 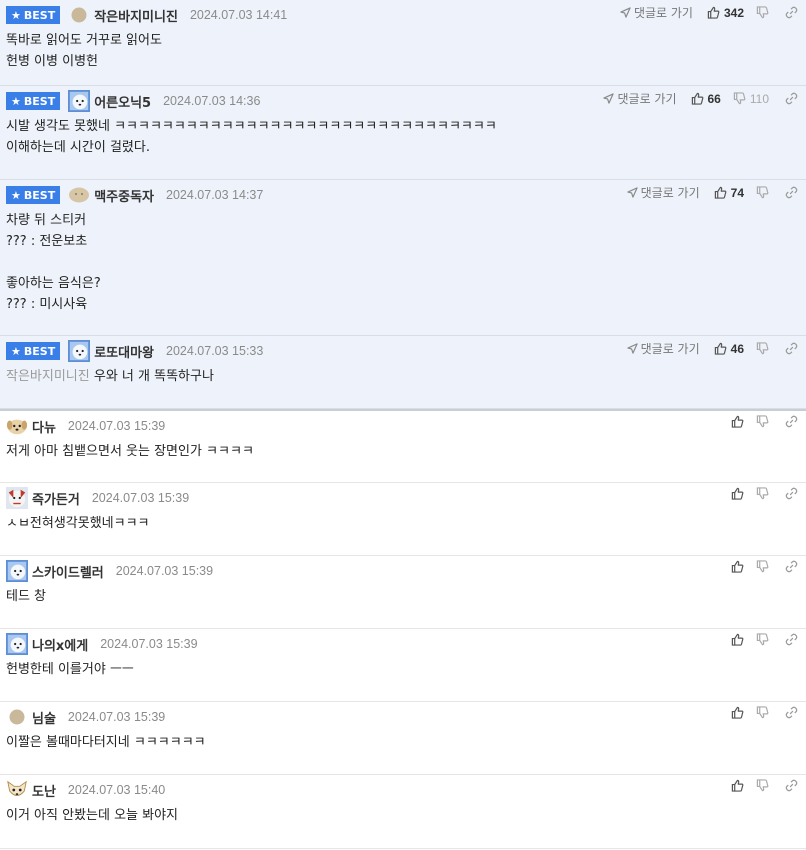 What do you see at coordinates (48, 376) in the screenshot?
I see `mention-nickname: 작은바지미니진` at bounding box center [48, 376].